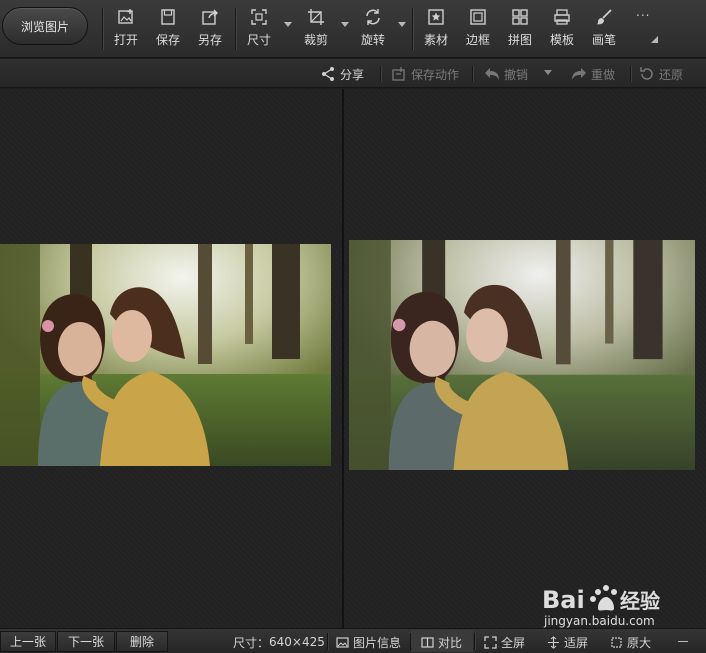 Image resolution: width=706 pixels, height=653 pixels. I want to click on crop-icon, so click(316, 17).